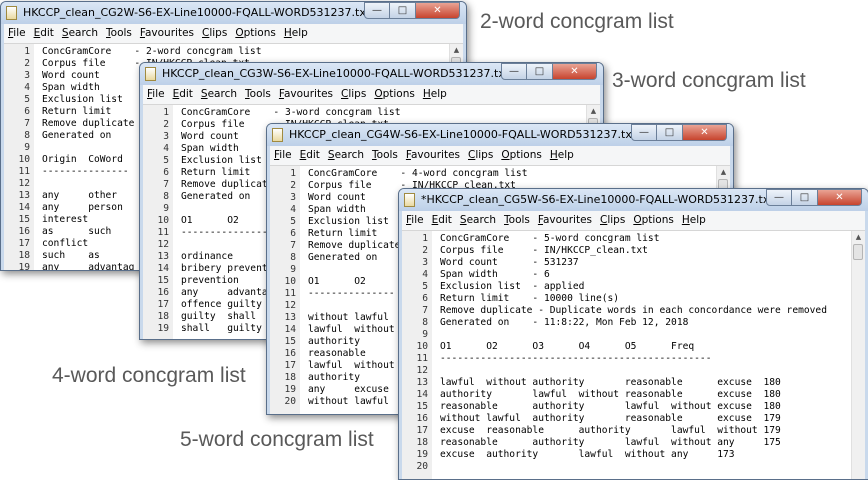 The image size is (868, 480). What do you see at coordinates (290, 341) in the screenshot?
I see `line-number: 15` at bounding box center [290, 341].